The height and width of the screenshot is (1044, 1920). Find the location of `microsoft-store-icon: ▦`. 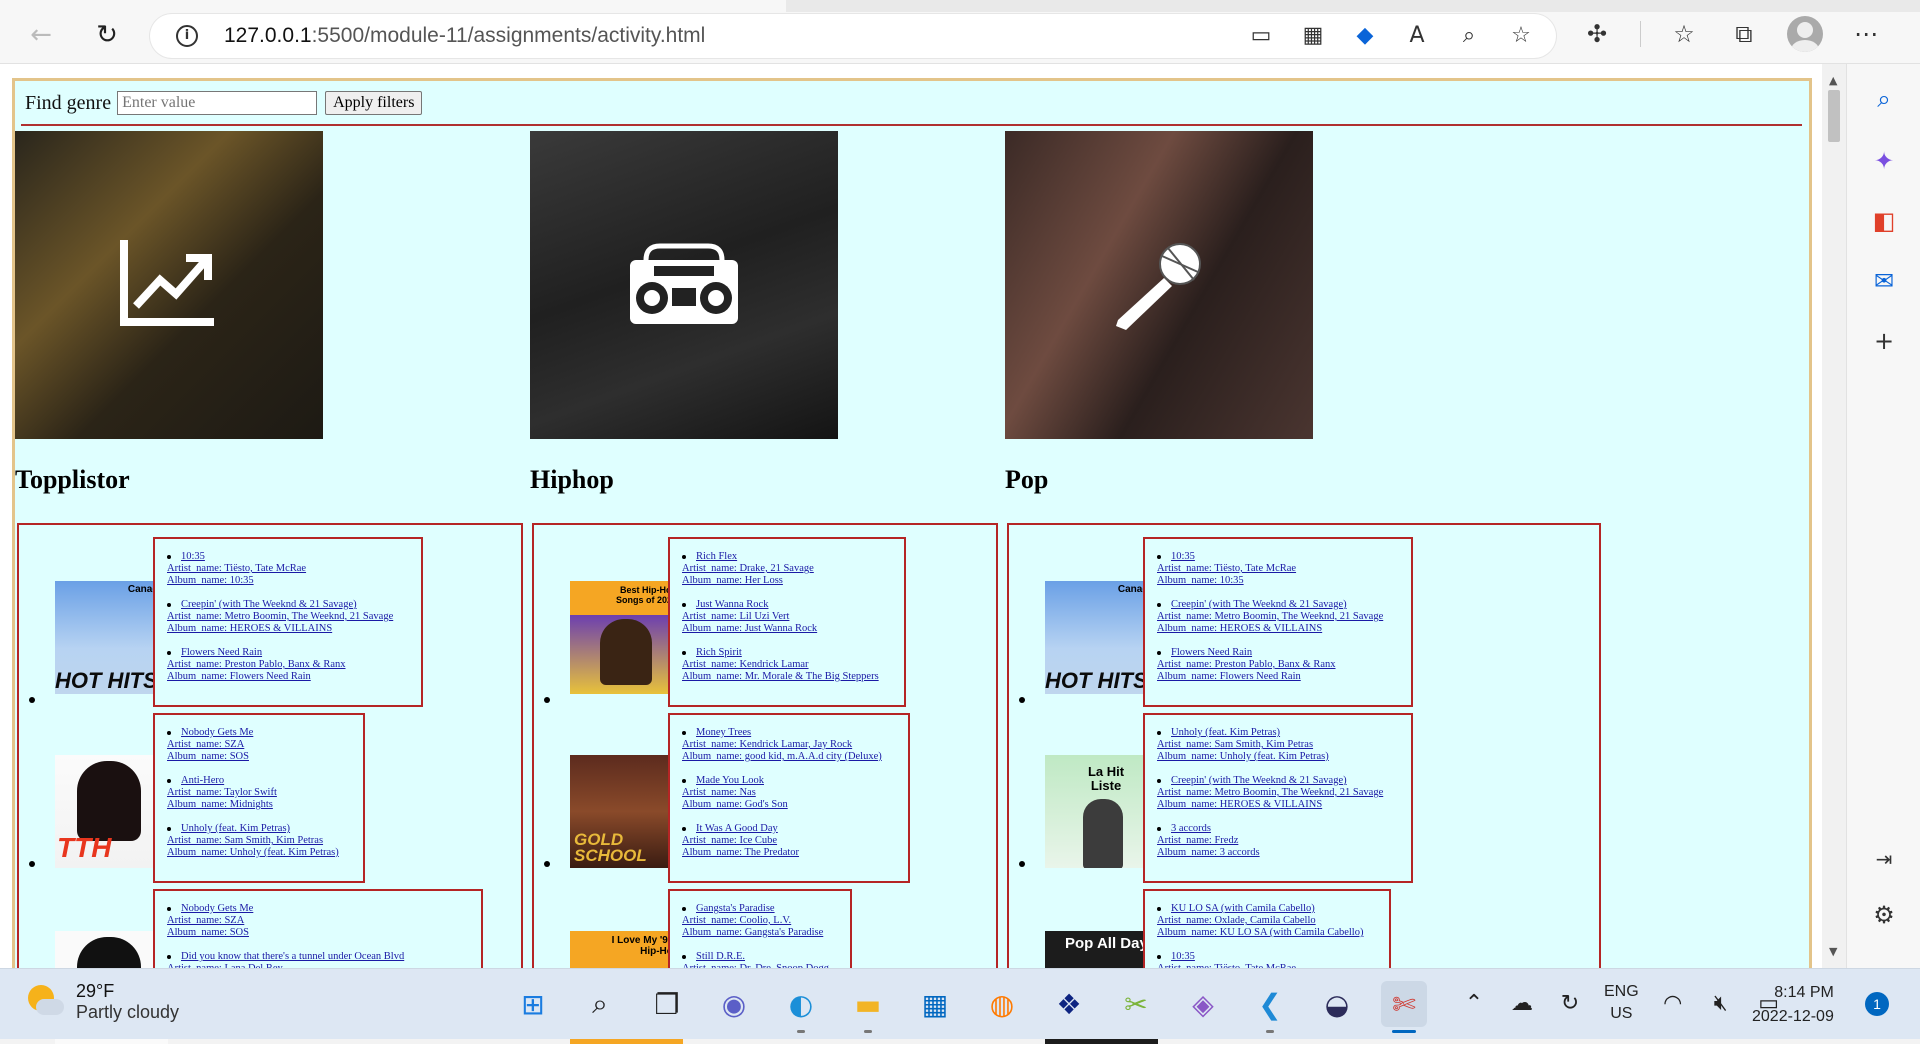

microsoft-store-icon: ▦ is located at coordinates (935, 1004).